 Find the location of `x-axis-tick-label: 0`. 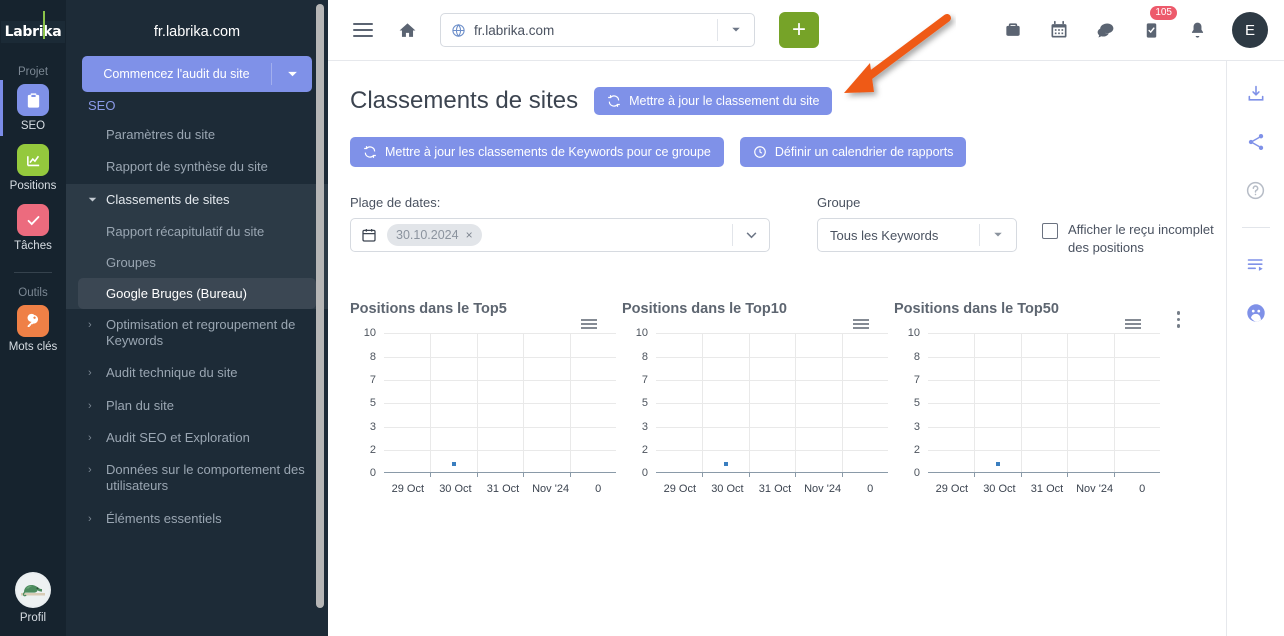

x-axis-tick-label: 0 is located at coordinates (598, 489).